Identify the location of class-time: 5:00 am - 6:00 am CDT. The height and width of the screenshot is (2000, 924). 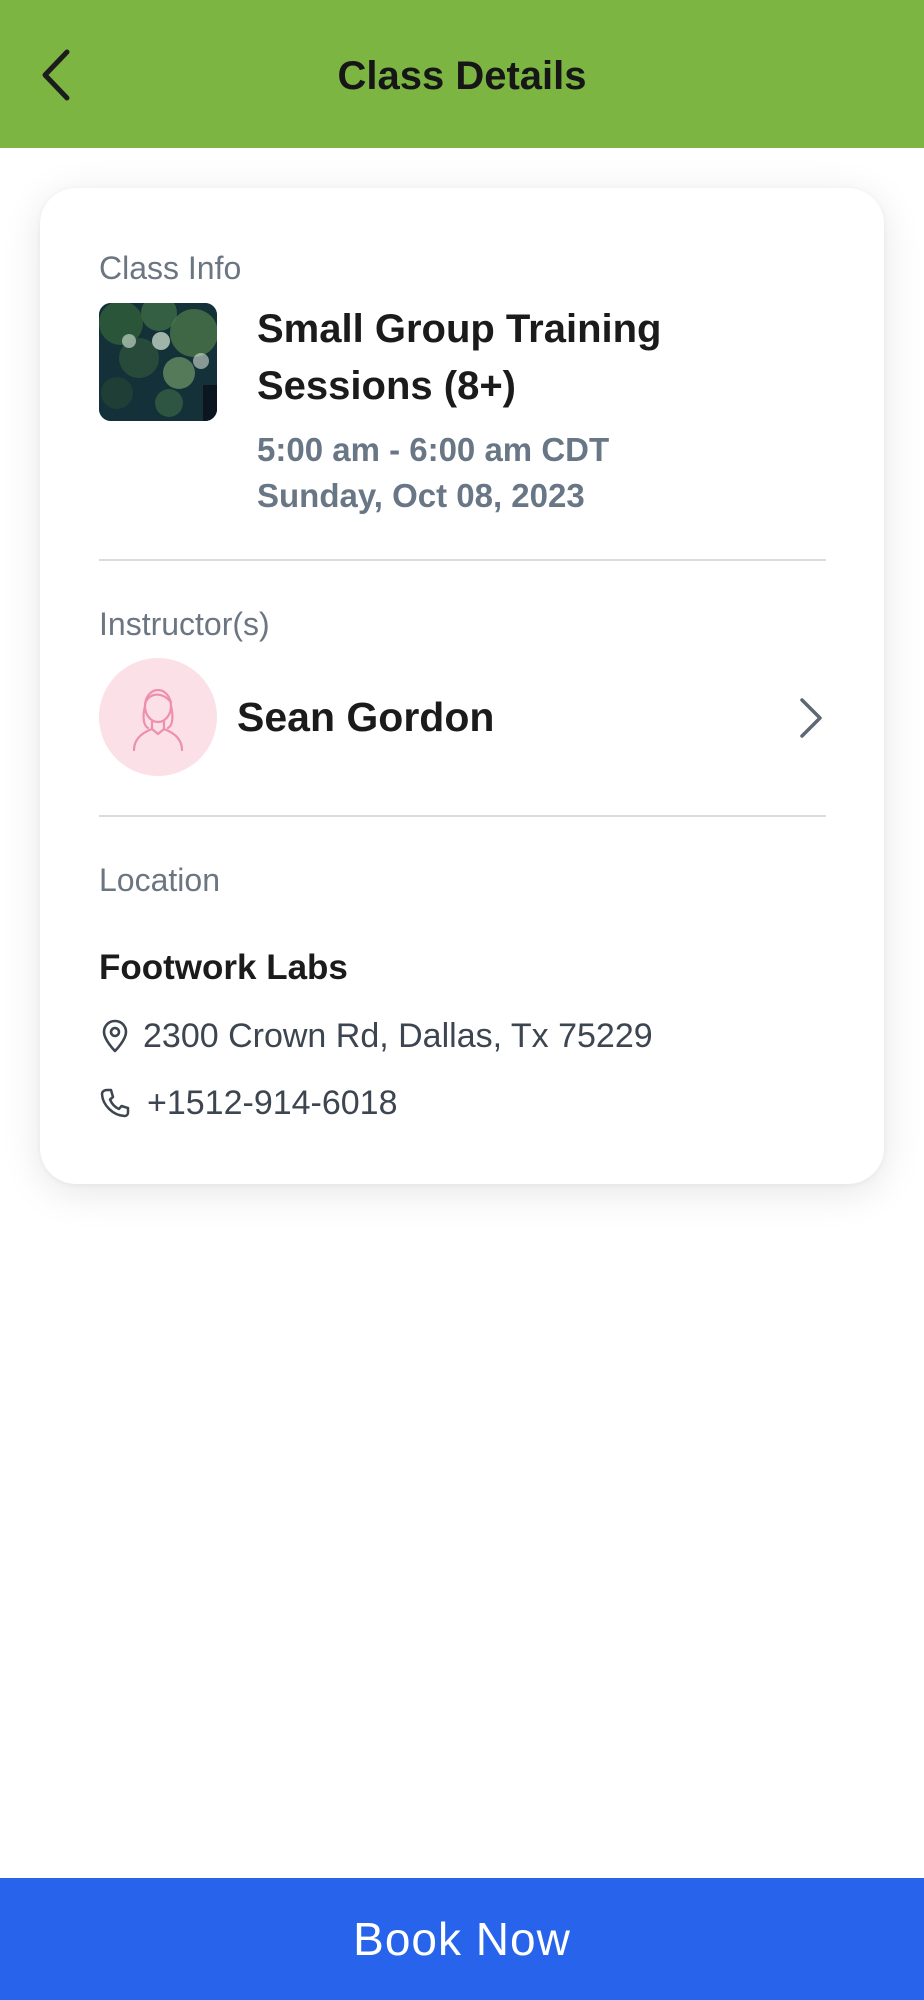
(433, 449).